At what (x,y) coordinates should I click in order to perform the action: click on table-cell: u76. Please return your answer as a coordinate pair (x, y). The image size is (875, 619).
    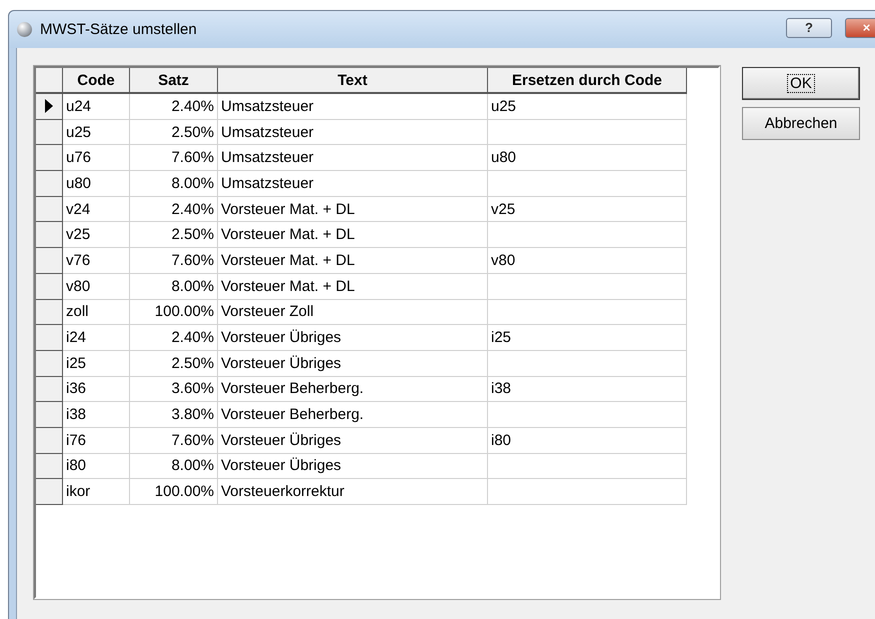
    Looking at the image, I should click on (96, 158).